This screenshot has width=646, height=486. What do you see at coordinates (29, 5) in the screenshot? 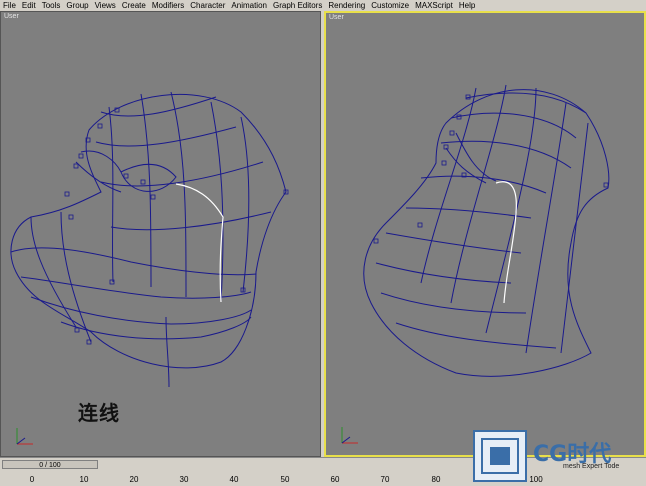
I see `menu-edit: Edit` at bounding box center [29, 5].